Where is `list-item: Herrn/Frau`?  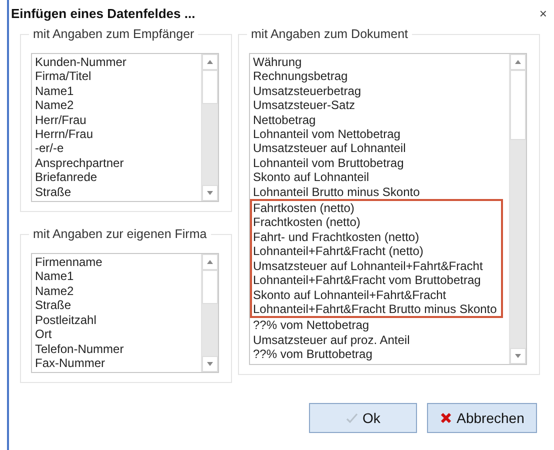 list-item: Herrn/Frau is located at coordinates (113, 134).